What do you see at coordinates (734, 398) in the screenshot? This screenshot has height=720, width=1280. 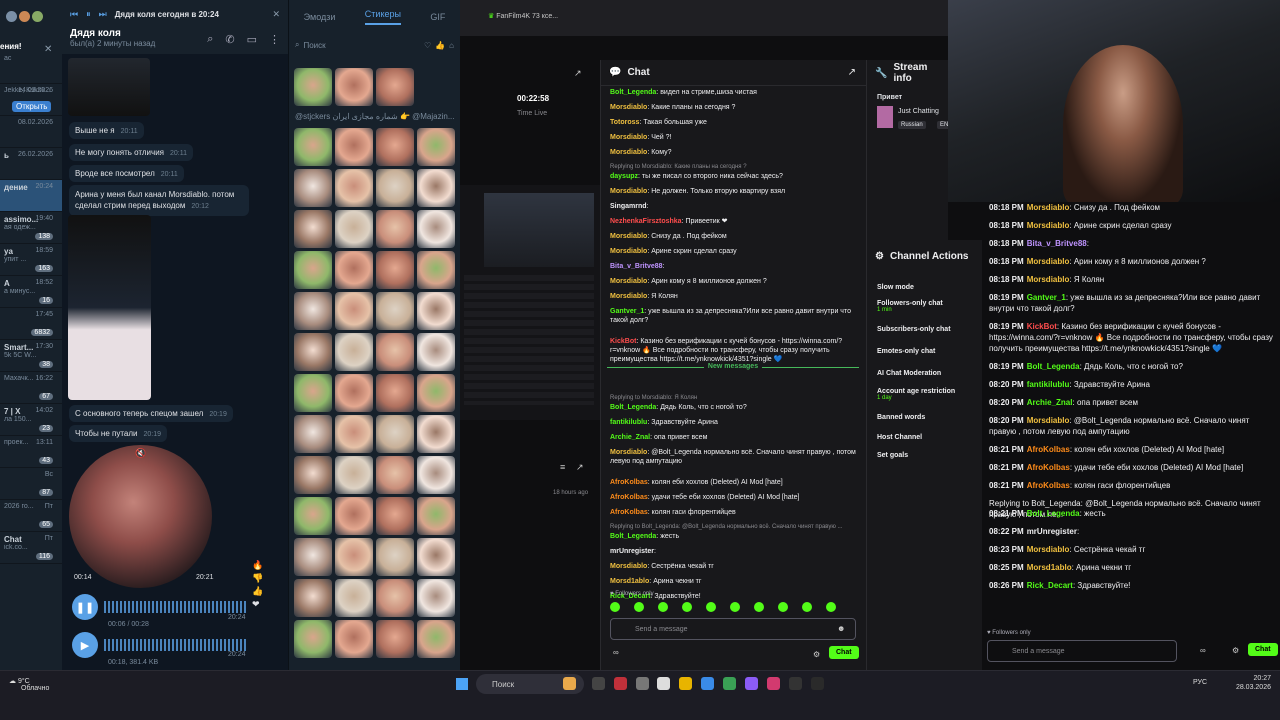 I see `reply-reference: Replying to Morsdiablo: Я Колян` at bounding box center [734, 398].